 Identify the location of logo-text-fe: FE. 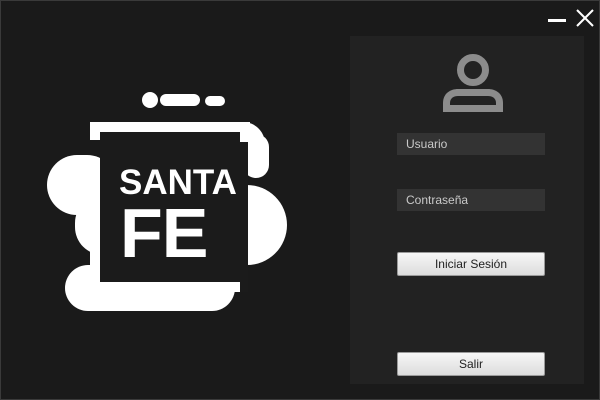
(164, 233).